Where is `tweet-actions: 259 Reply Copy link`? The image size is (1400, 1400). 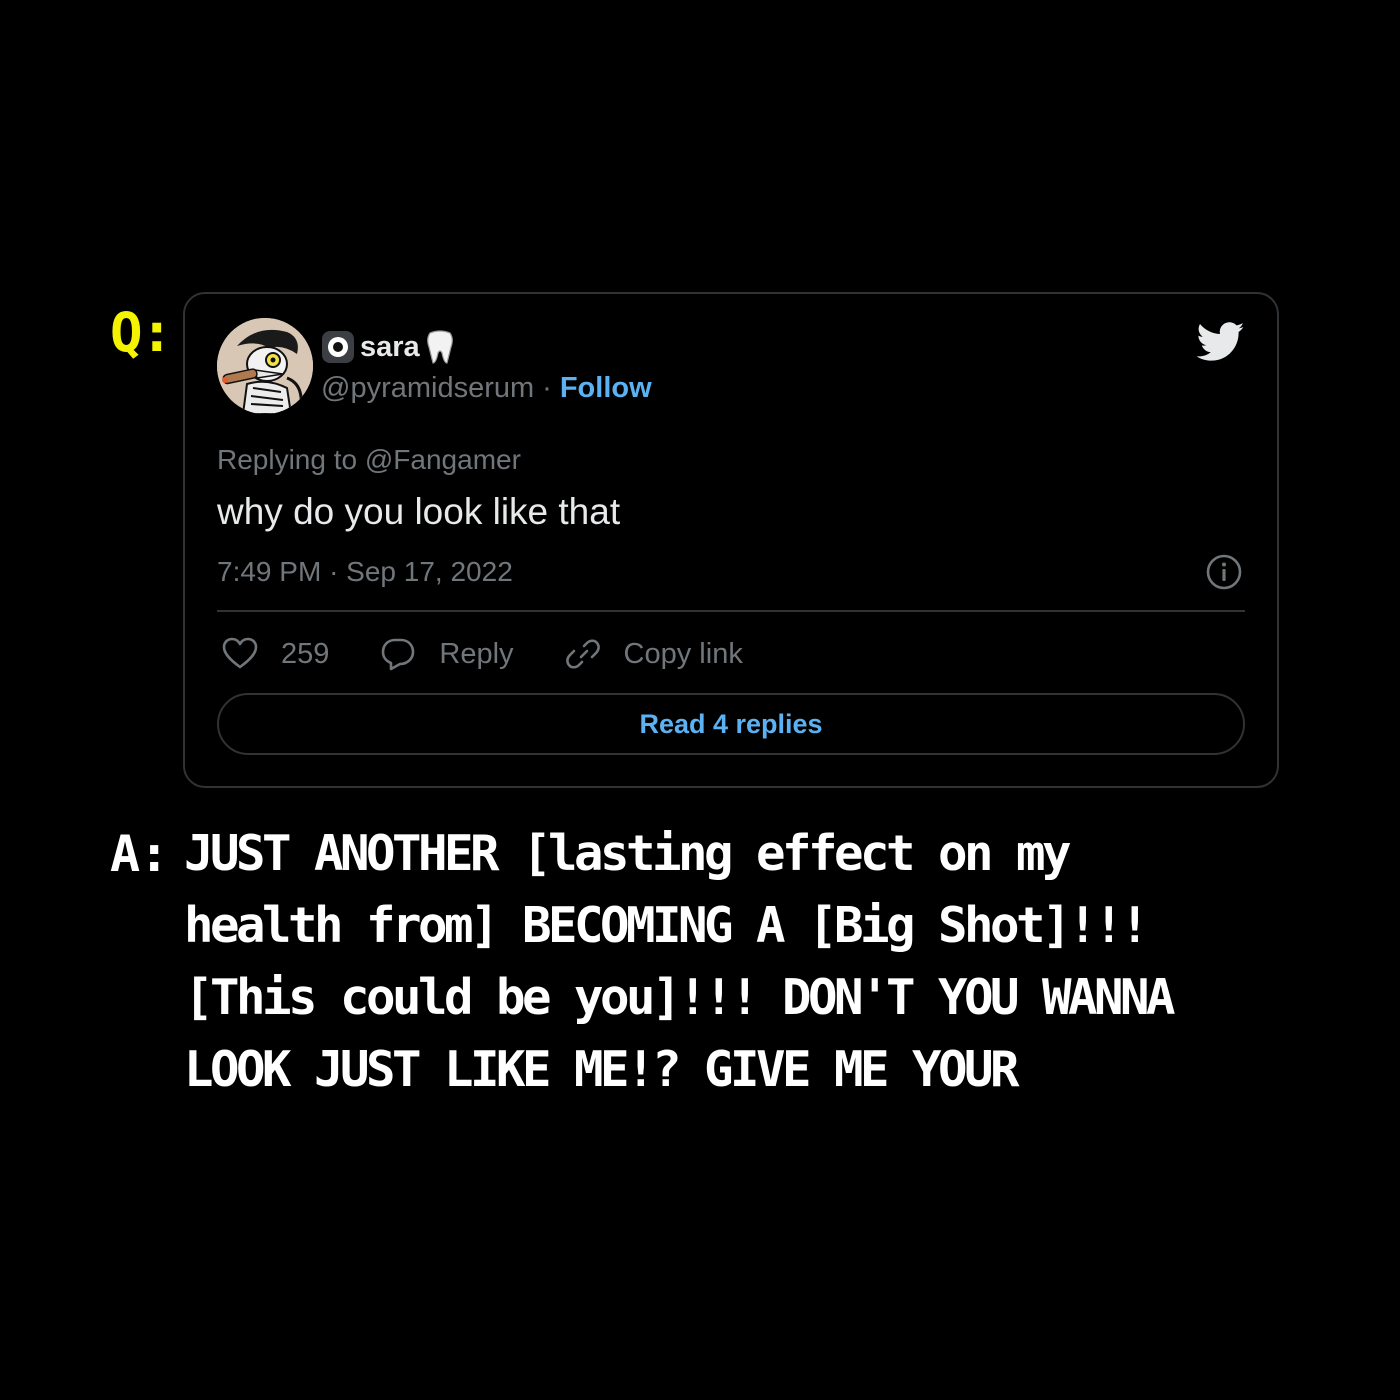
tweet-actions: 259 Reply Copy link is located at coordinates (507, 654).